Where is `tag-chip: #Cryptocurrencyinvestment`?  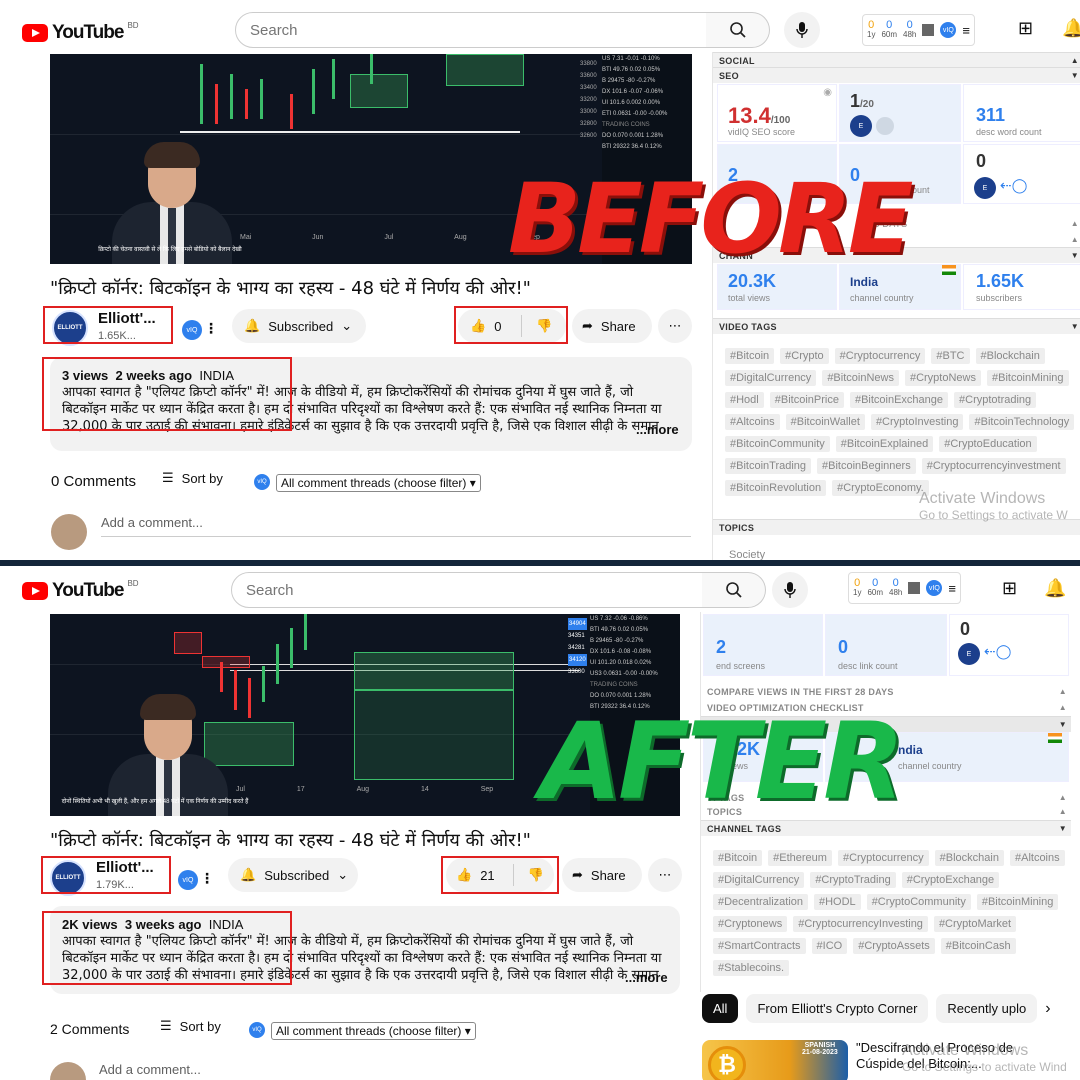 tag-chip: #Cryptocurrencyinvestment is located at coordinates (993, 466).